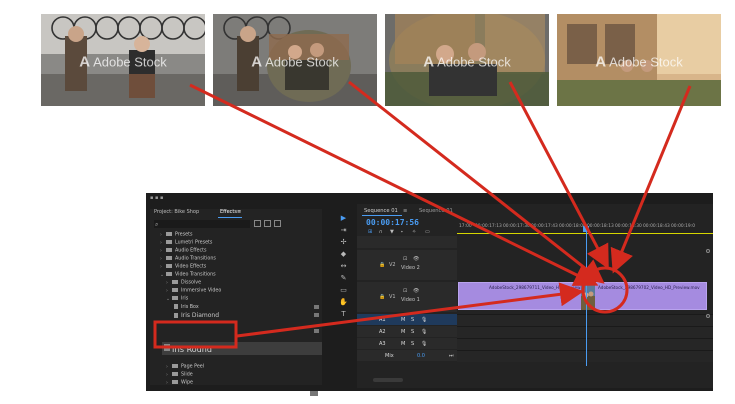  Describe the element at coordinates (407, 242) in the screenshot. I see `track-header-v3` at that location.